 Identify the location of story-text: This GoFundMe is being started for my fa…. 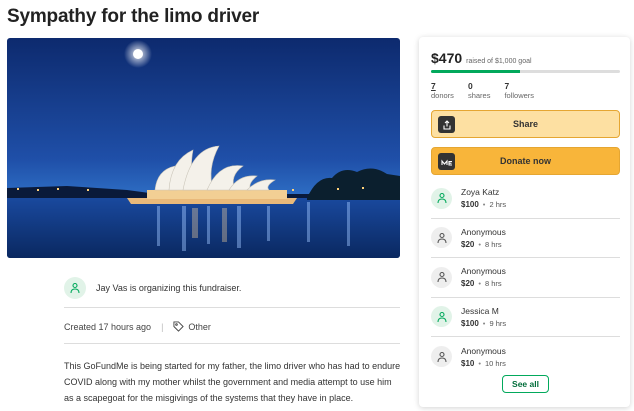
(232, 382).